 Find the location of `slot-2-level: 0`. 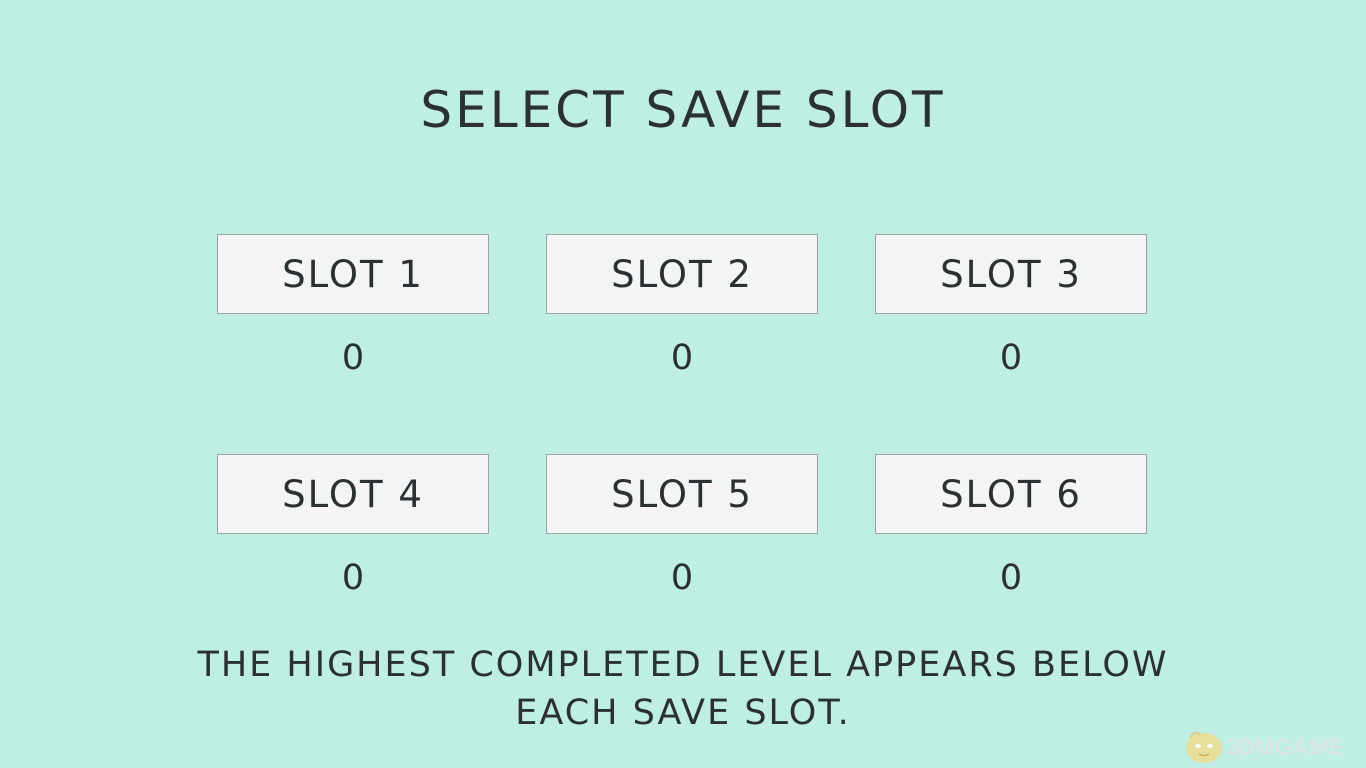

slot-2-level: 0 is located at coordinates (682, 358).